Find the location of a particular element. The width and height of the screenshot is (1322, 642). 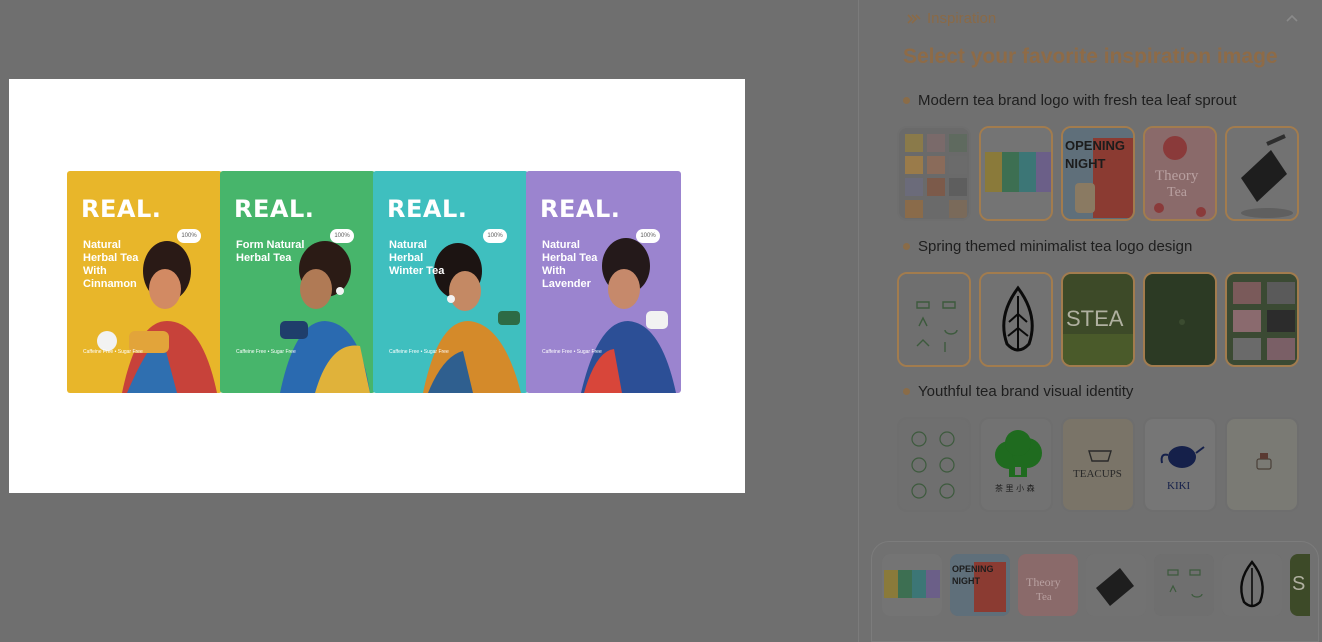

thumb-collage is located at coordinates (934, 173).